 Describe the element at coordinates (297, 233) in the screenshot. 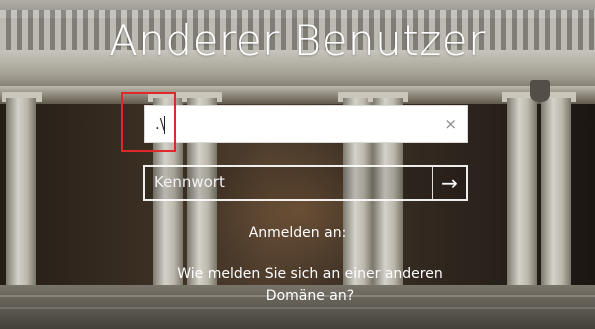

I see `signin-to-label: Anmelden an:` at that location.